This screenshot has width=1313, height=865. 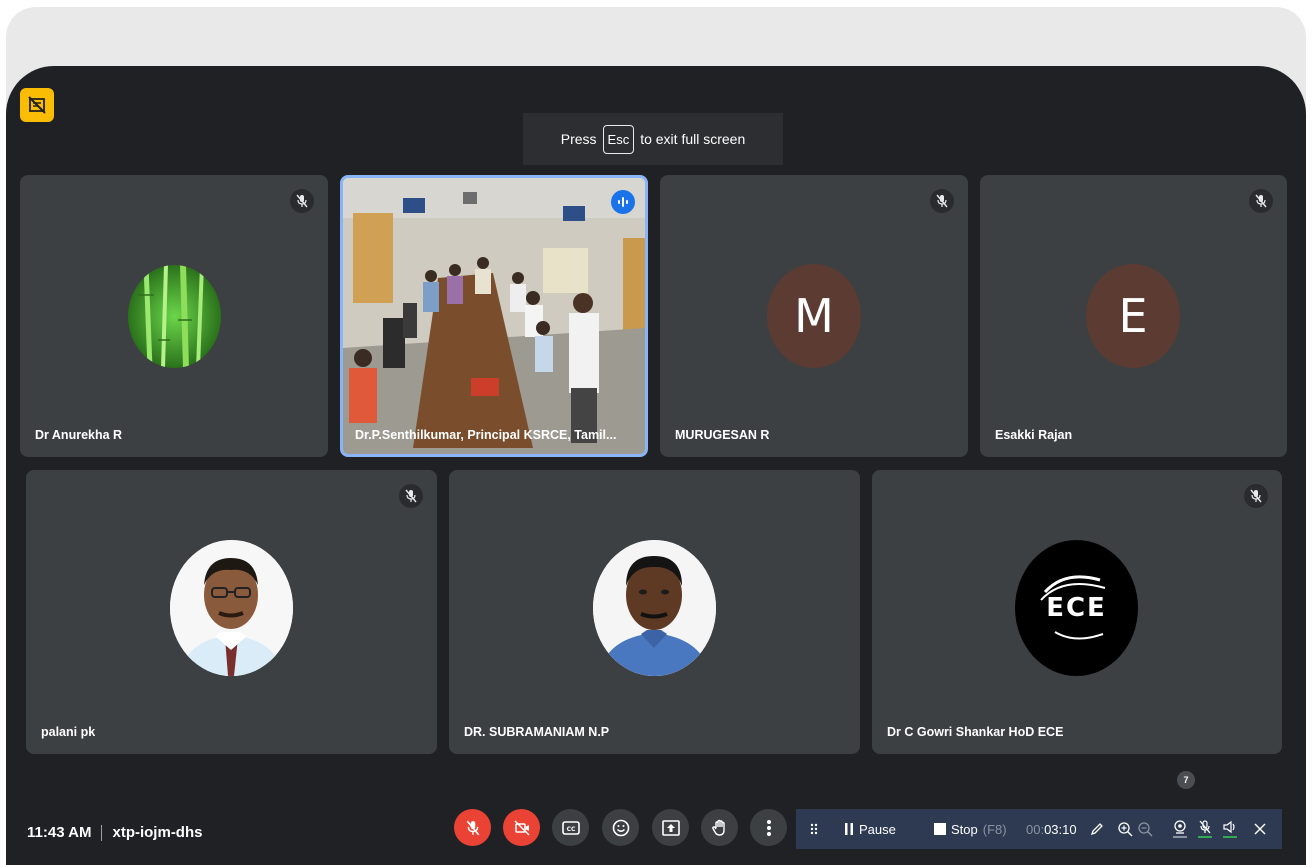 What do you see at coordinates (964, 829) in the screenshot?
I see `stop-label: Stop` at bounding box center [964, 829].